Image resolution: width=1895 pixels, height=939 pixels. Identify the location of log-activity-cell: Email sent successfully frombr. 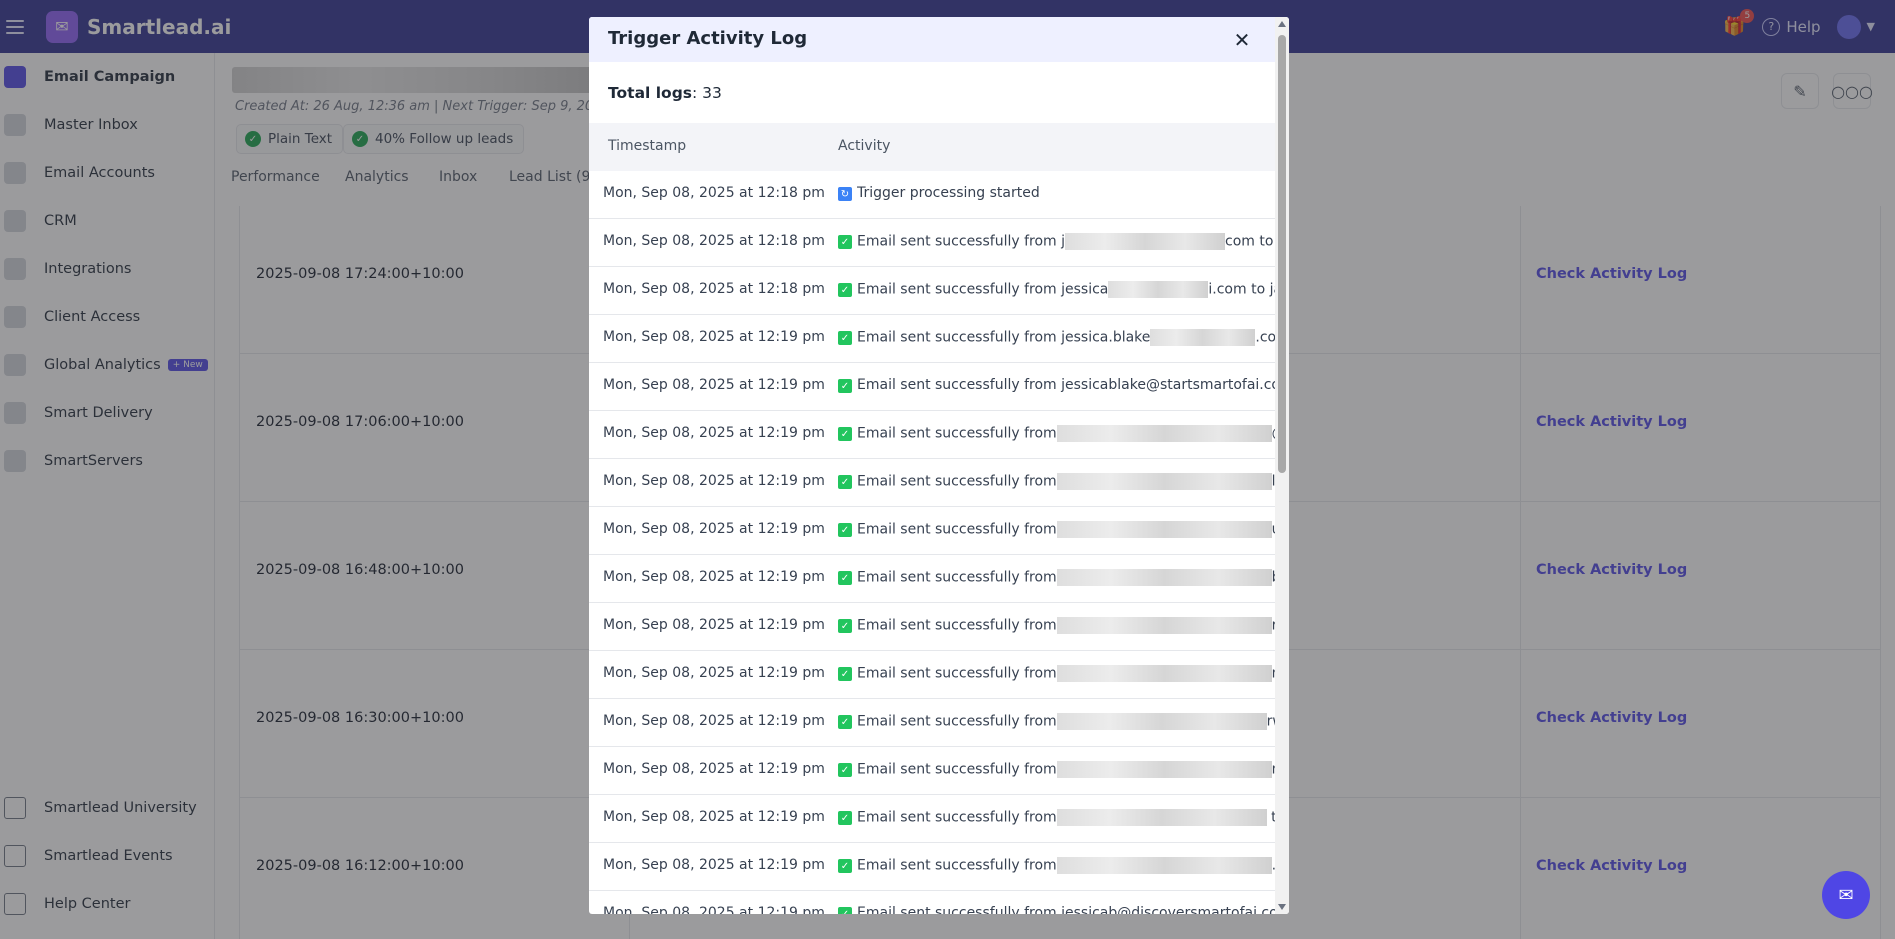
(1066, 579).